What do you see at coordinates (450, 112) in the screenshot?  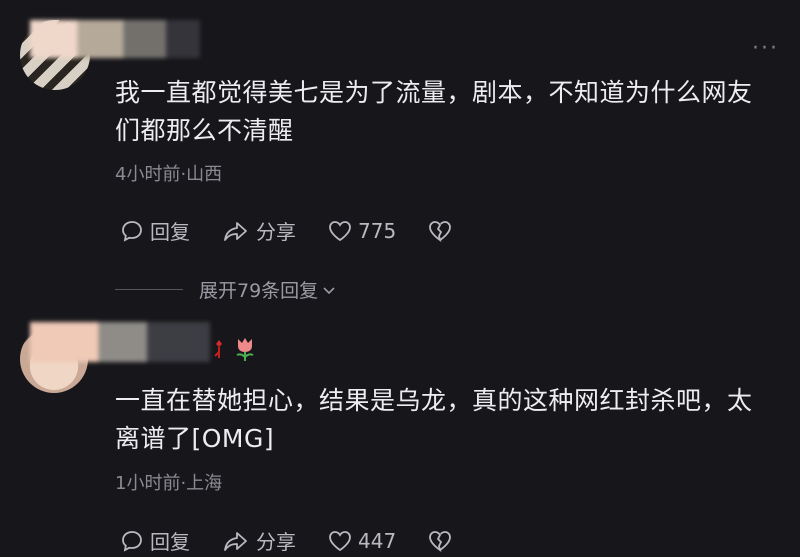 I see `comment-text: 我一直都觉得美七是为了流量，剧本，不知道为什么网友 们都那么不清醒` at bounding box center [450, 112].